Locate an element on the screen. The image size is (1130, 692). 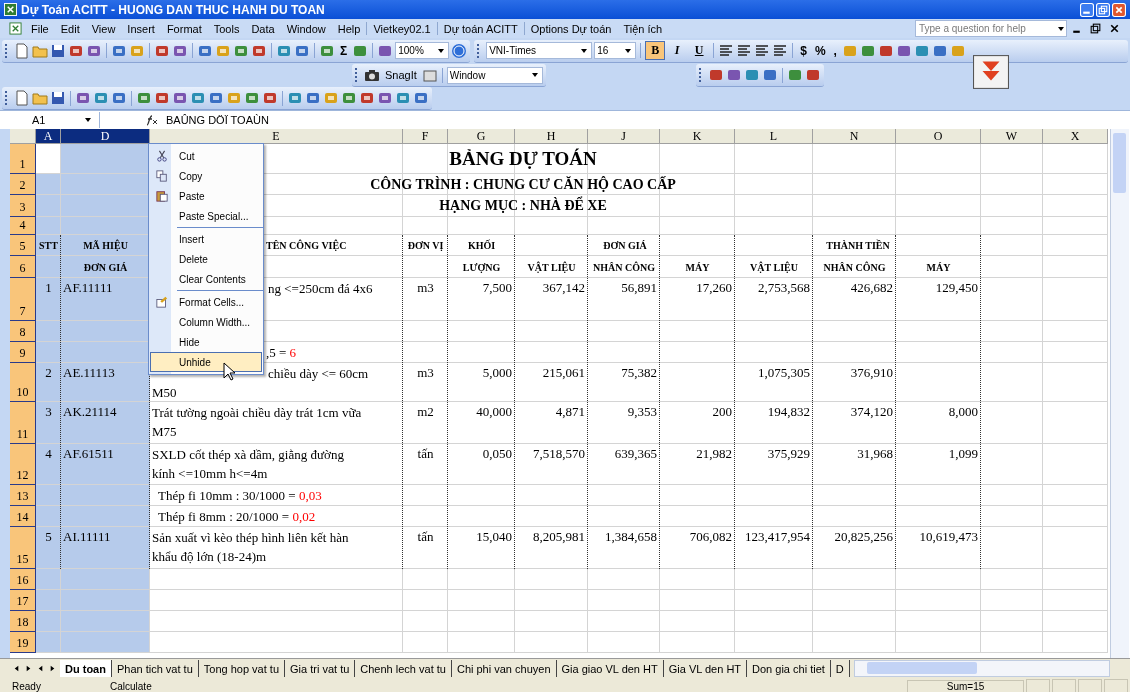
column-header: K is located at coordinates (697, 136).